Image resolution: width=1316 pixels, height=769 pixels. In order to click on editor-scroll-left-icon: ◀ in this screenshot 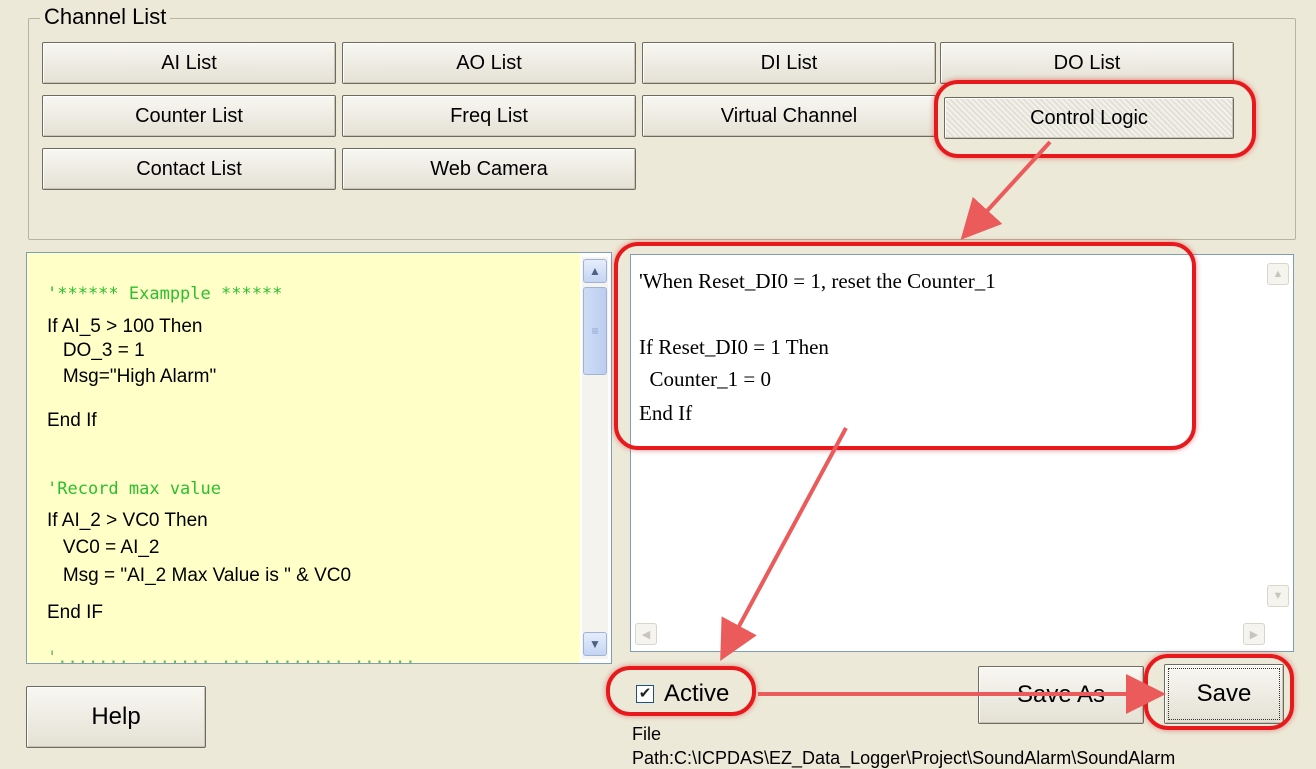, I will do `click(646, 634)`.